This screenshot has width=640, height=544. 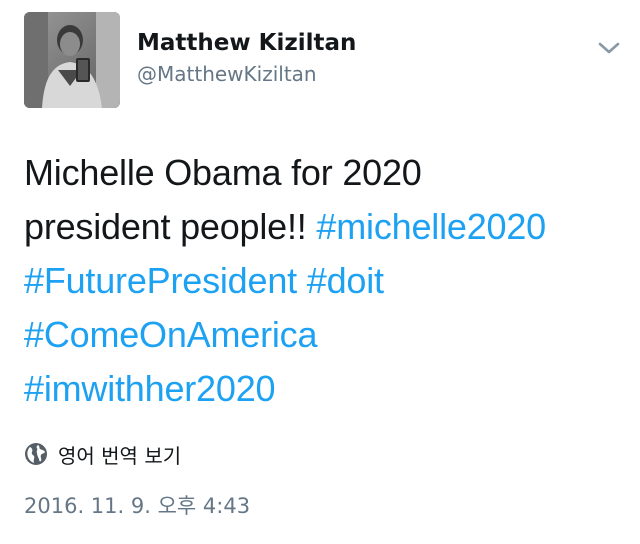 What do you see at coordinates (324, 335) in the screenshot?
I see `tweet-text-line: #ComeOnAmerica` at bounding box center [324, 335].